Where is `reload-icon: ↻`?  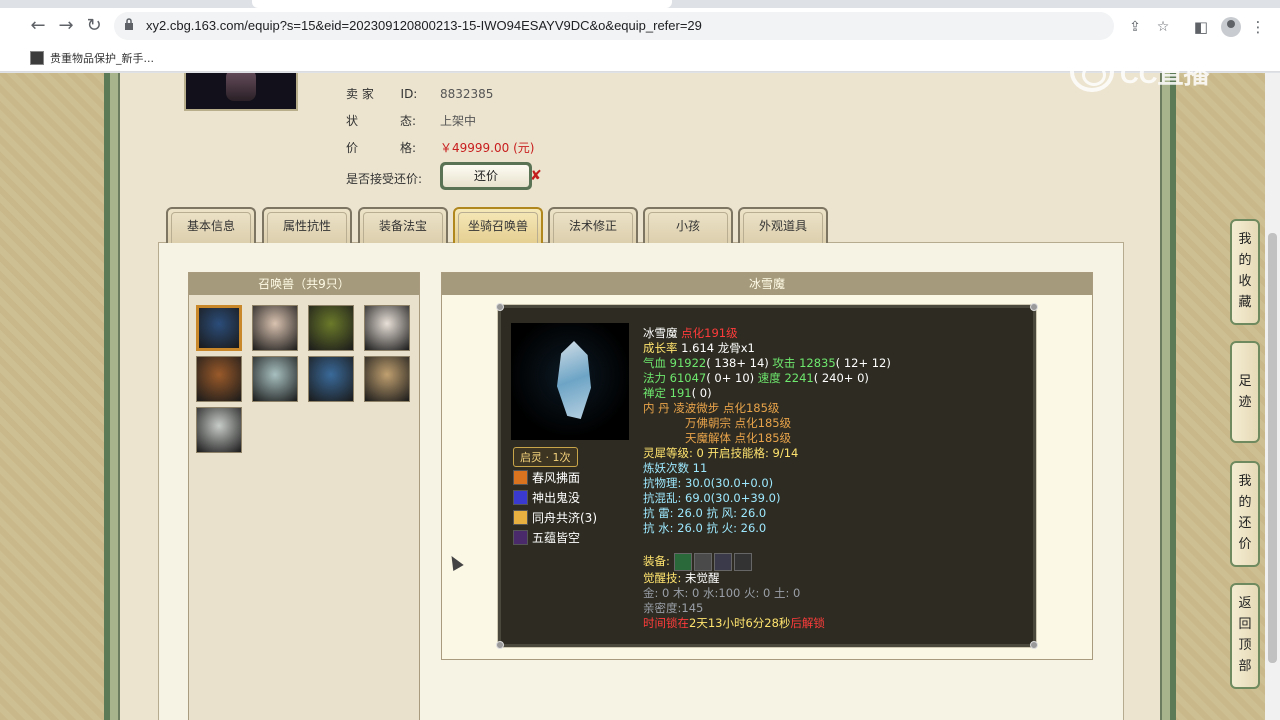
reload-icon: ↻ is located at coordinates (94, 26).